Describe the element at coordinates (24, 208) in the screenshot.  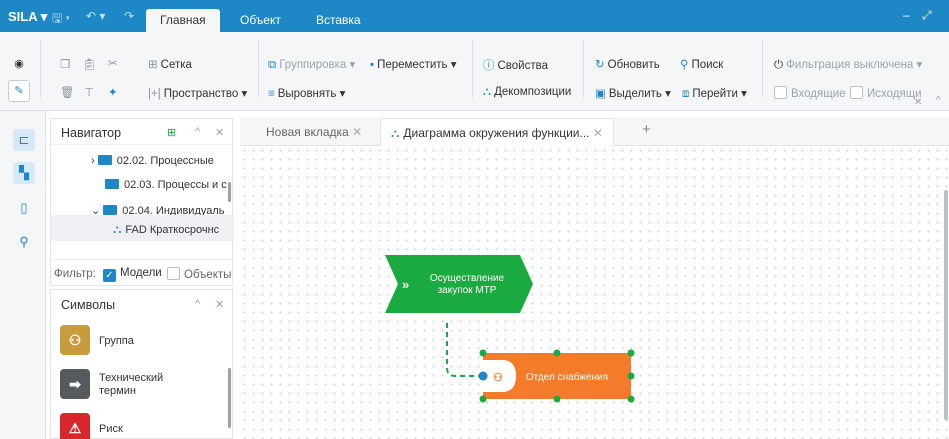
I see `document-icon: ▯` at that location.